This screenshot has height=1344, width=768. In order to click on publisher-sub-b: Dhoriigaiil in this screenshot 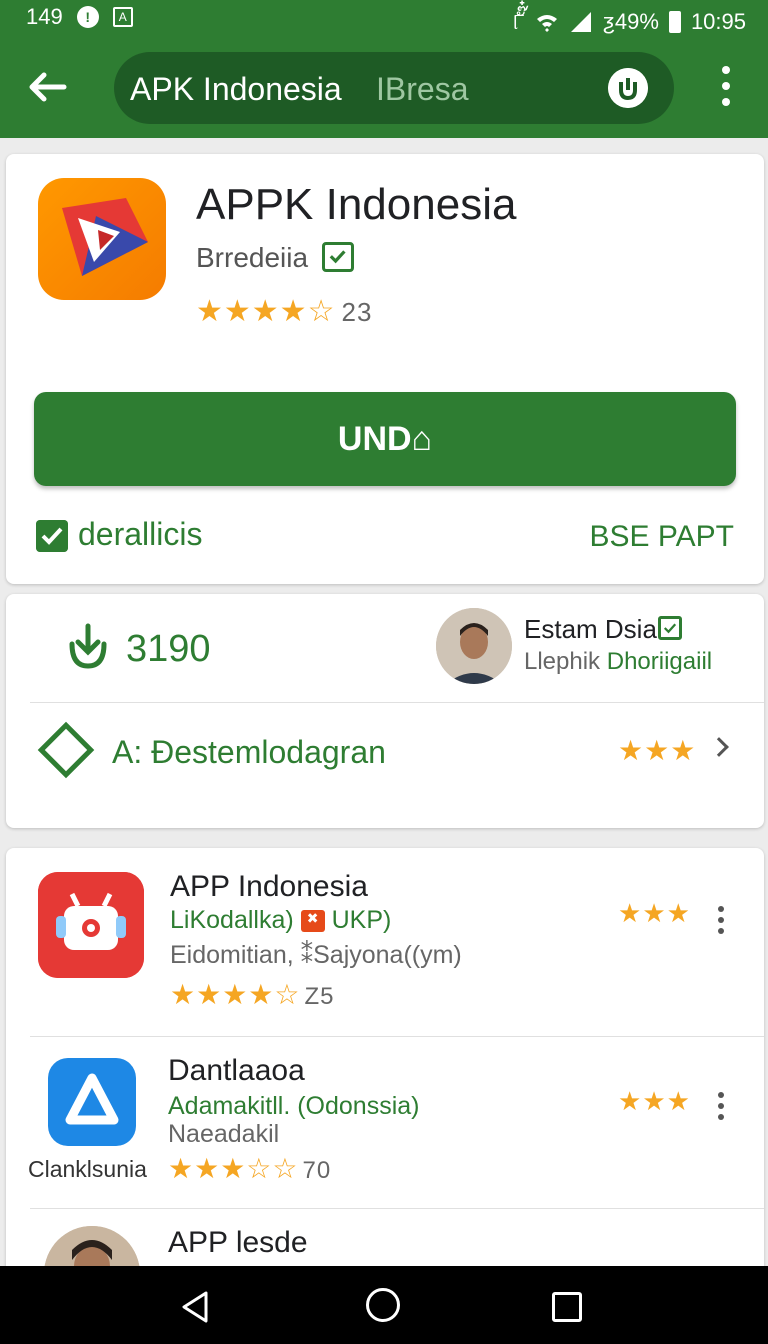, I will do `click(659, 661)`.